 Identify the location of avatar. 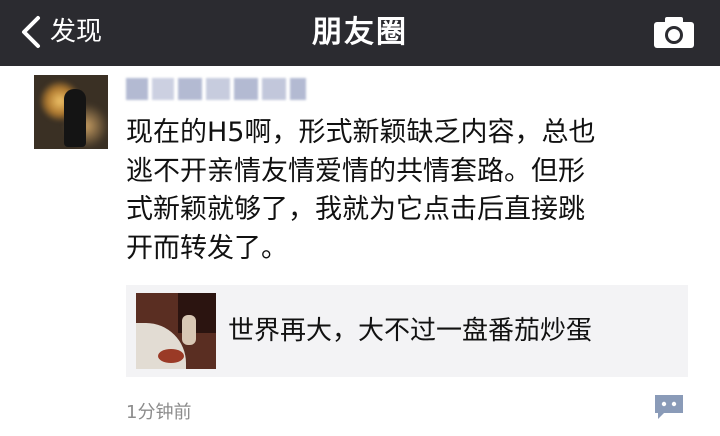
(71, 112).